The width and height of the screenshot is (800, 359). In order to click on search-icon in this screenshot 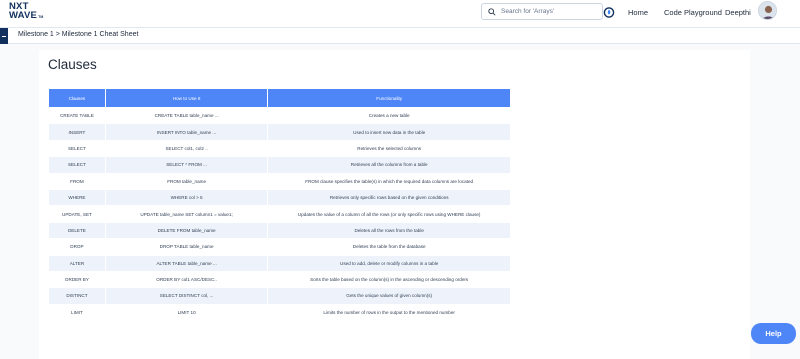, I will do `click(492, 11)`.